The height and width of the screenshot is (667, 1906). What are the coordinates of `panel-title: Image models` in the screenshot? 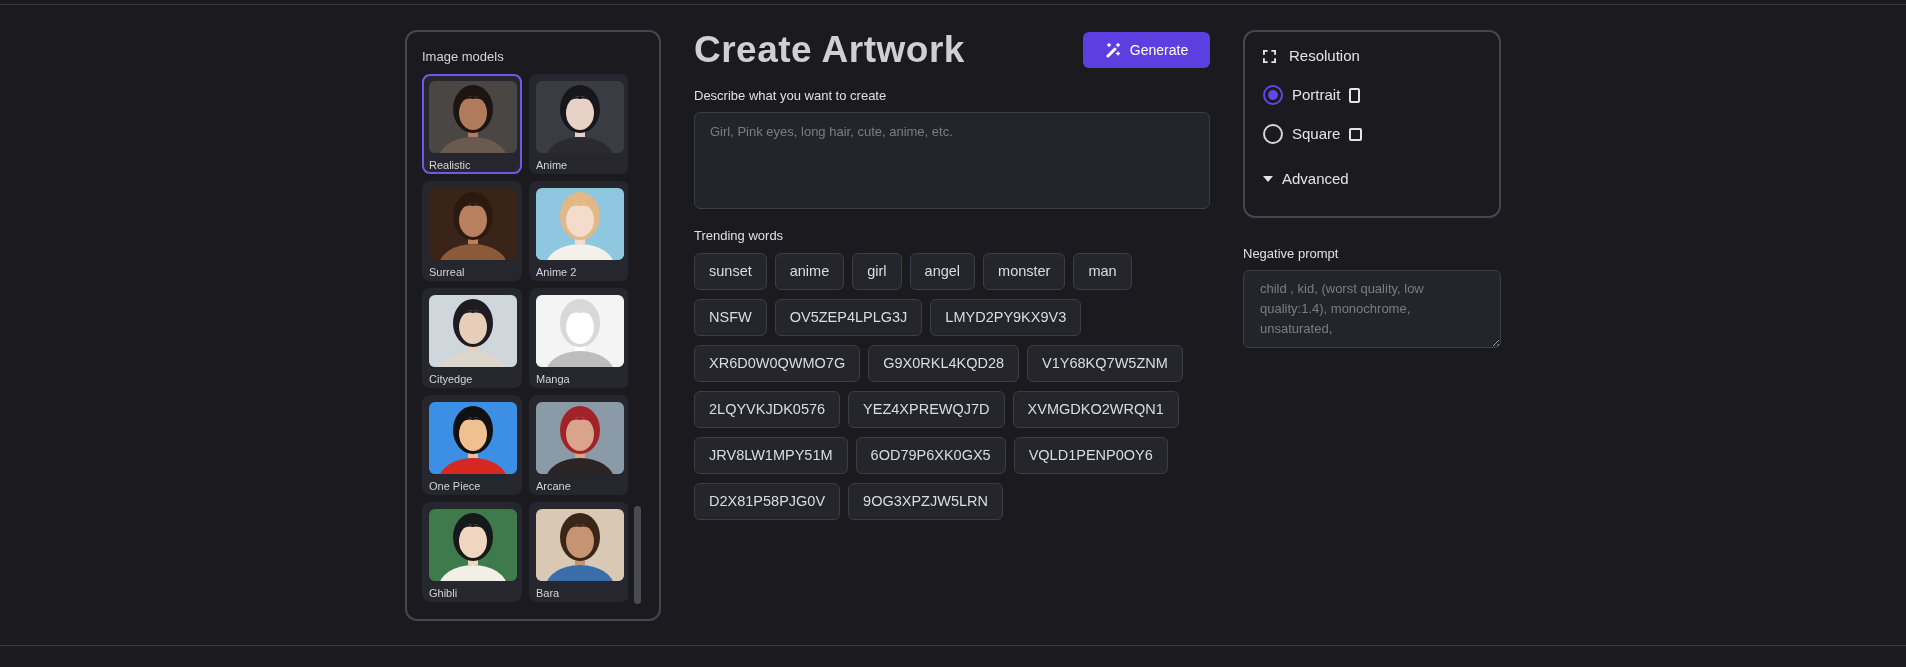 It's located at (463, 57).